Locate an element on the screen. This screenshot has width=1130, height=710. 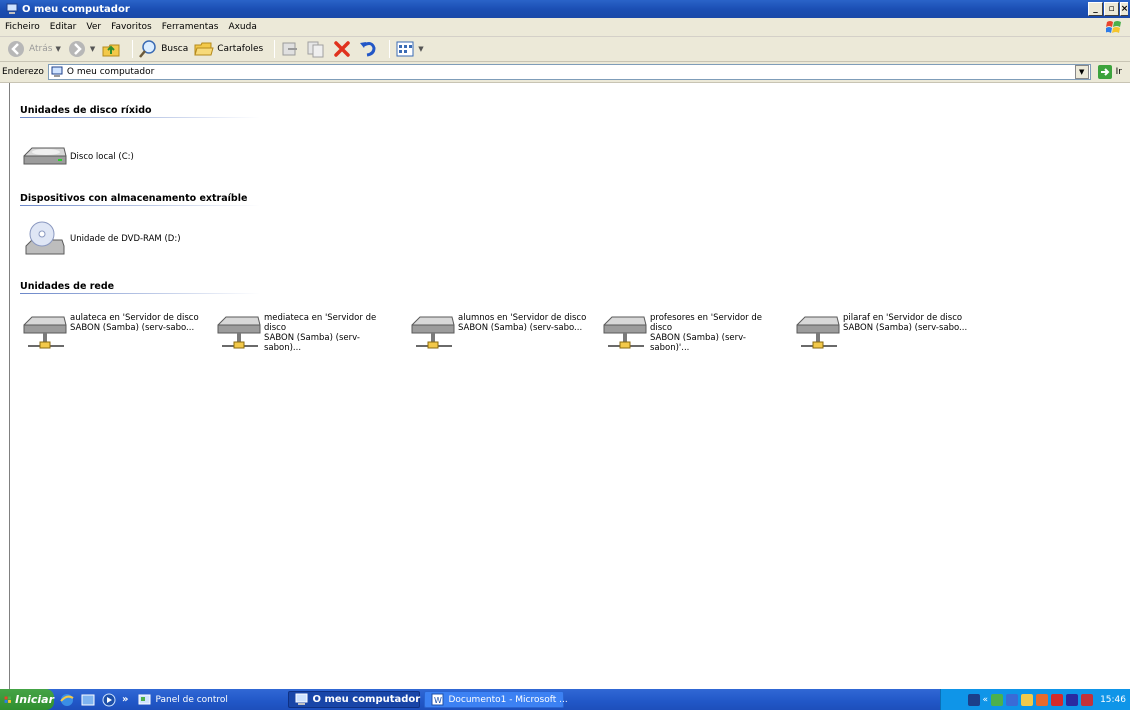
undo-button is located at coordinates (368, 49).